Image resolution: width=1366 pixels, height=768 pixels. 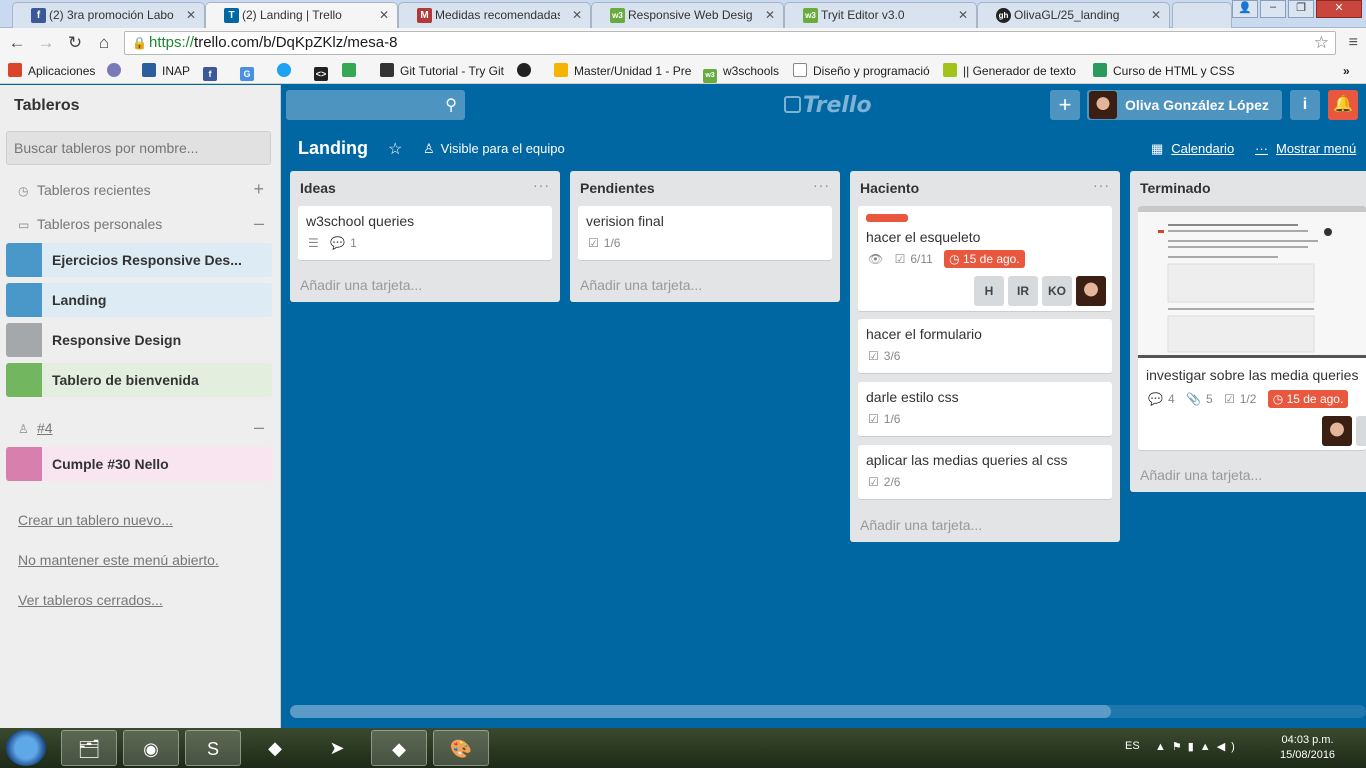 I want to click on more-bookmarks-icon: », so click(x=1346, y=71).